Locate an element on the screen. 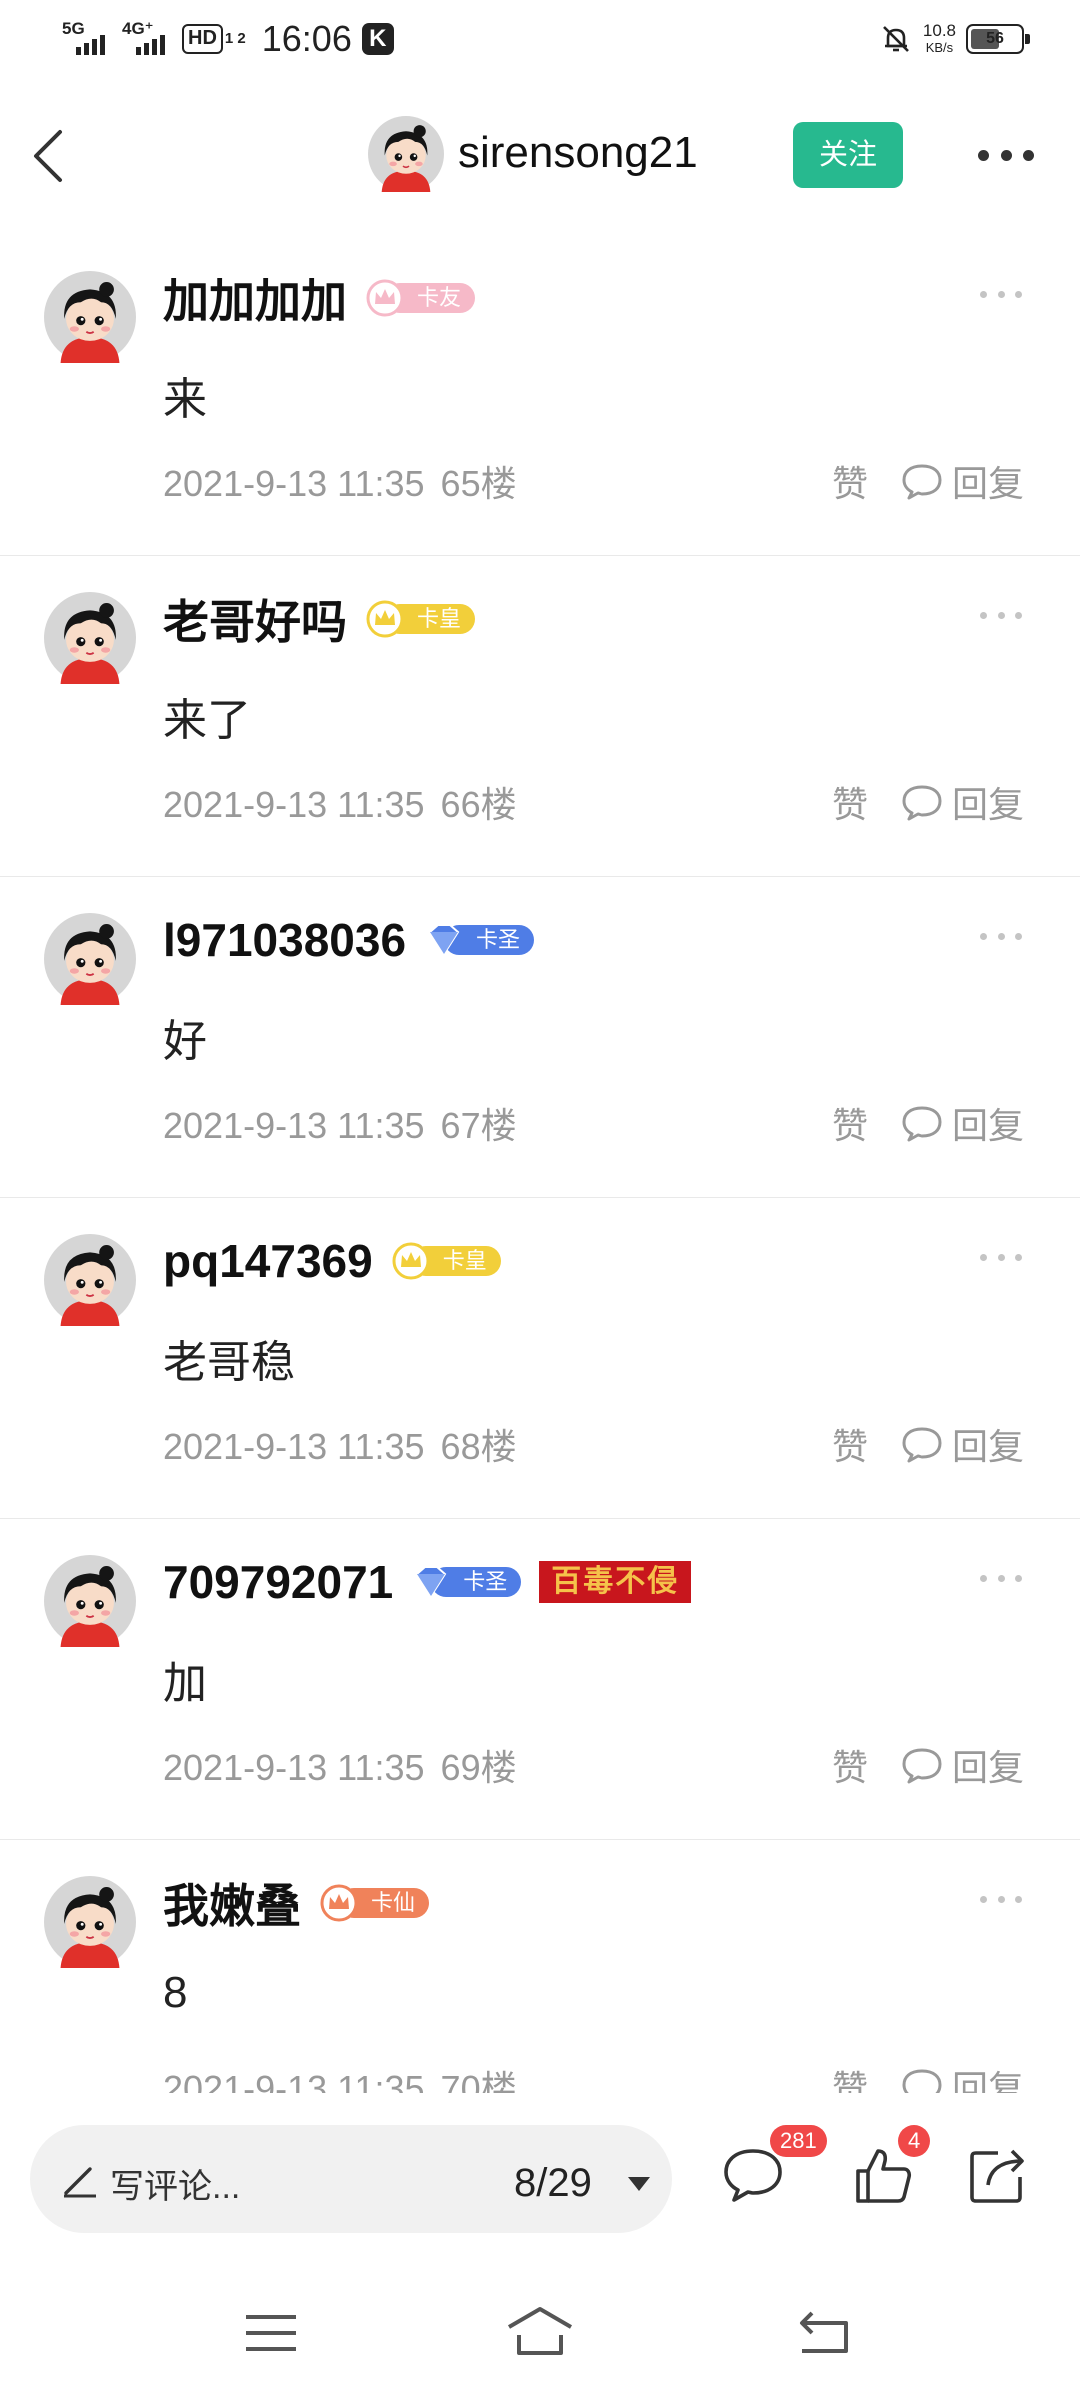 This screenshot has width=1080, height=2400. comment-floor: 68楼 is located at coordinates (478, 1446).